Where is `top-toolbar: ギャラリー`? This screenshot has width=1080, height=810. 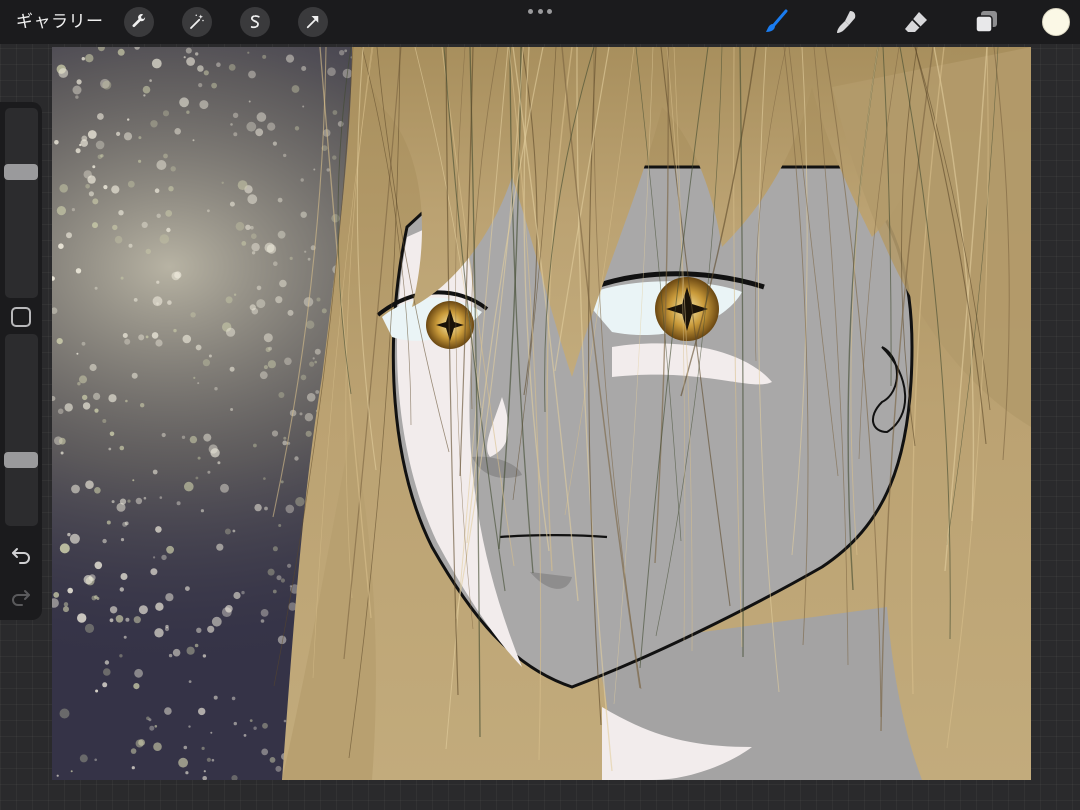
top-toolbar: ギャラリー is located at coordinates (540, 22).